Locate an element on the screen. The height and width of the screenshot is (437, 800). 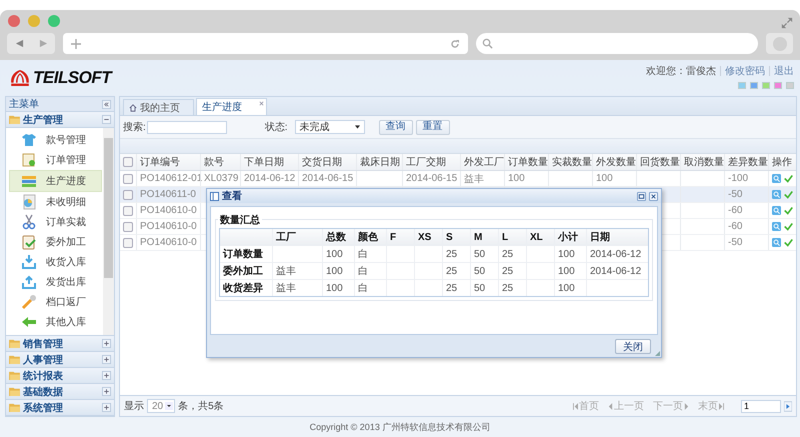
select-all-checkbox is located at coordinates (128, 162).